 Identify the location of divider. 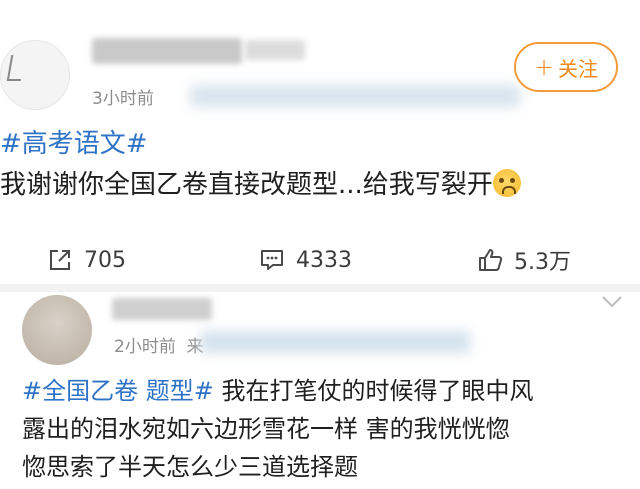
(320, 288).